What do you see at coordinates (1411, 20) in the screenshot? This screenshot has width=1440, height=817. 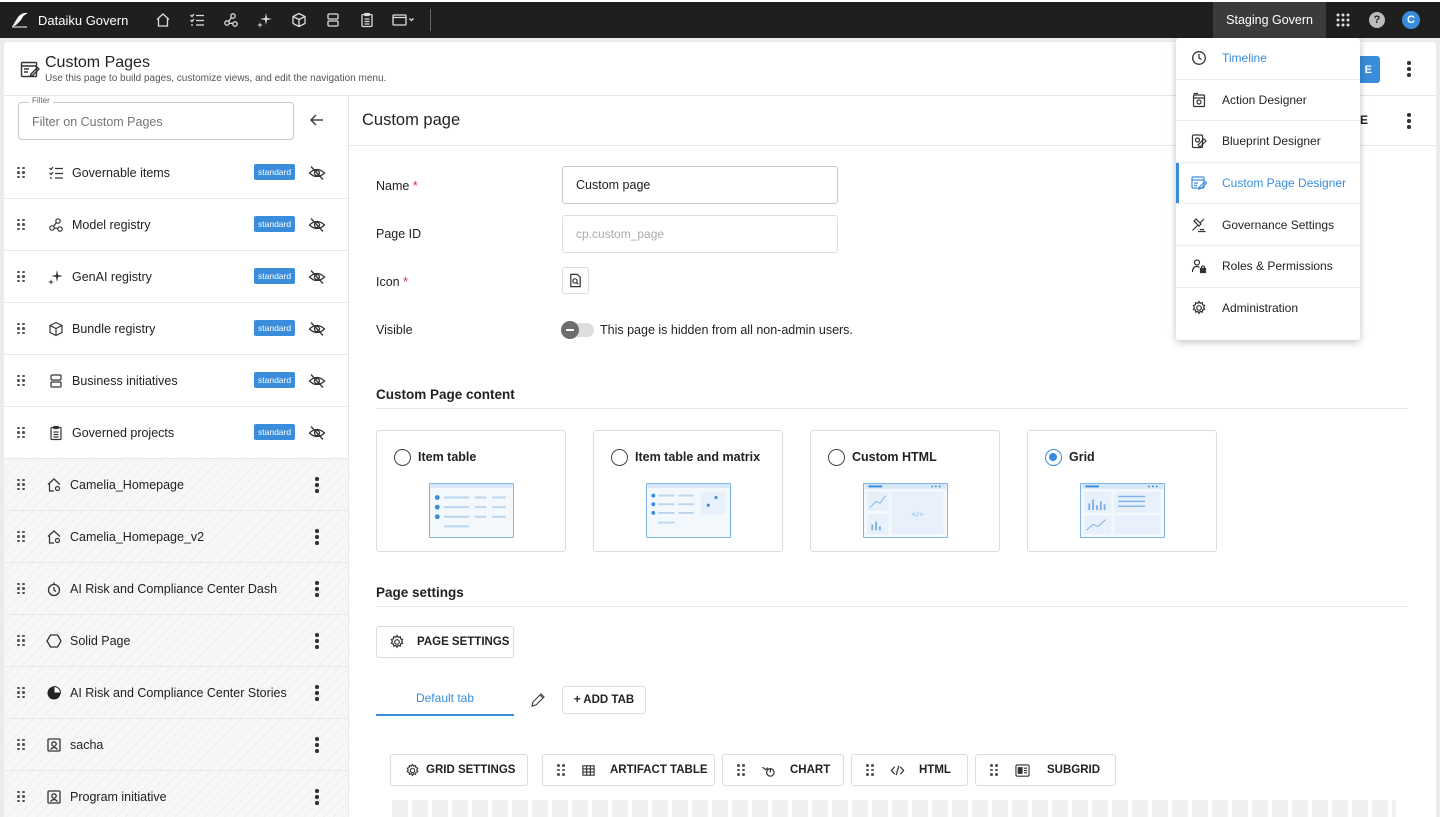 I see `avatar: C` at bounding box center [1411, 20].